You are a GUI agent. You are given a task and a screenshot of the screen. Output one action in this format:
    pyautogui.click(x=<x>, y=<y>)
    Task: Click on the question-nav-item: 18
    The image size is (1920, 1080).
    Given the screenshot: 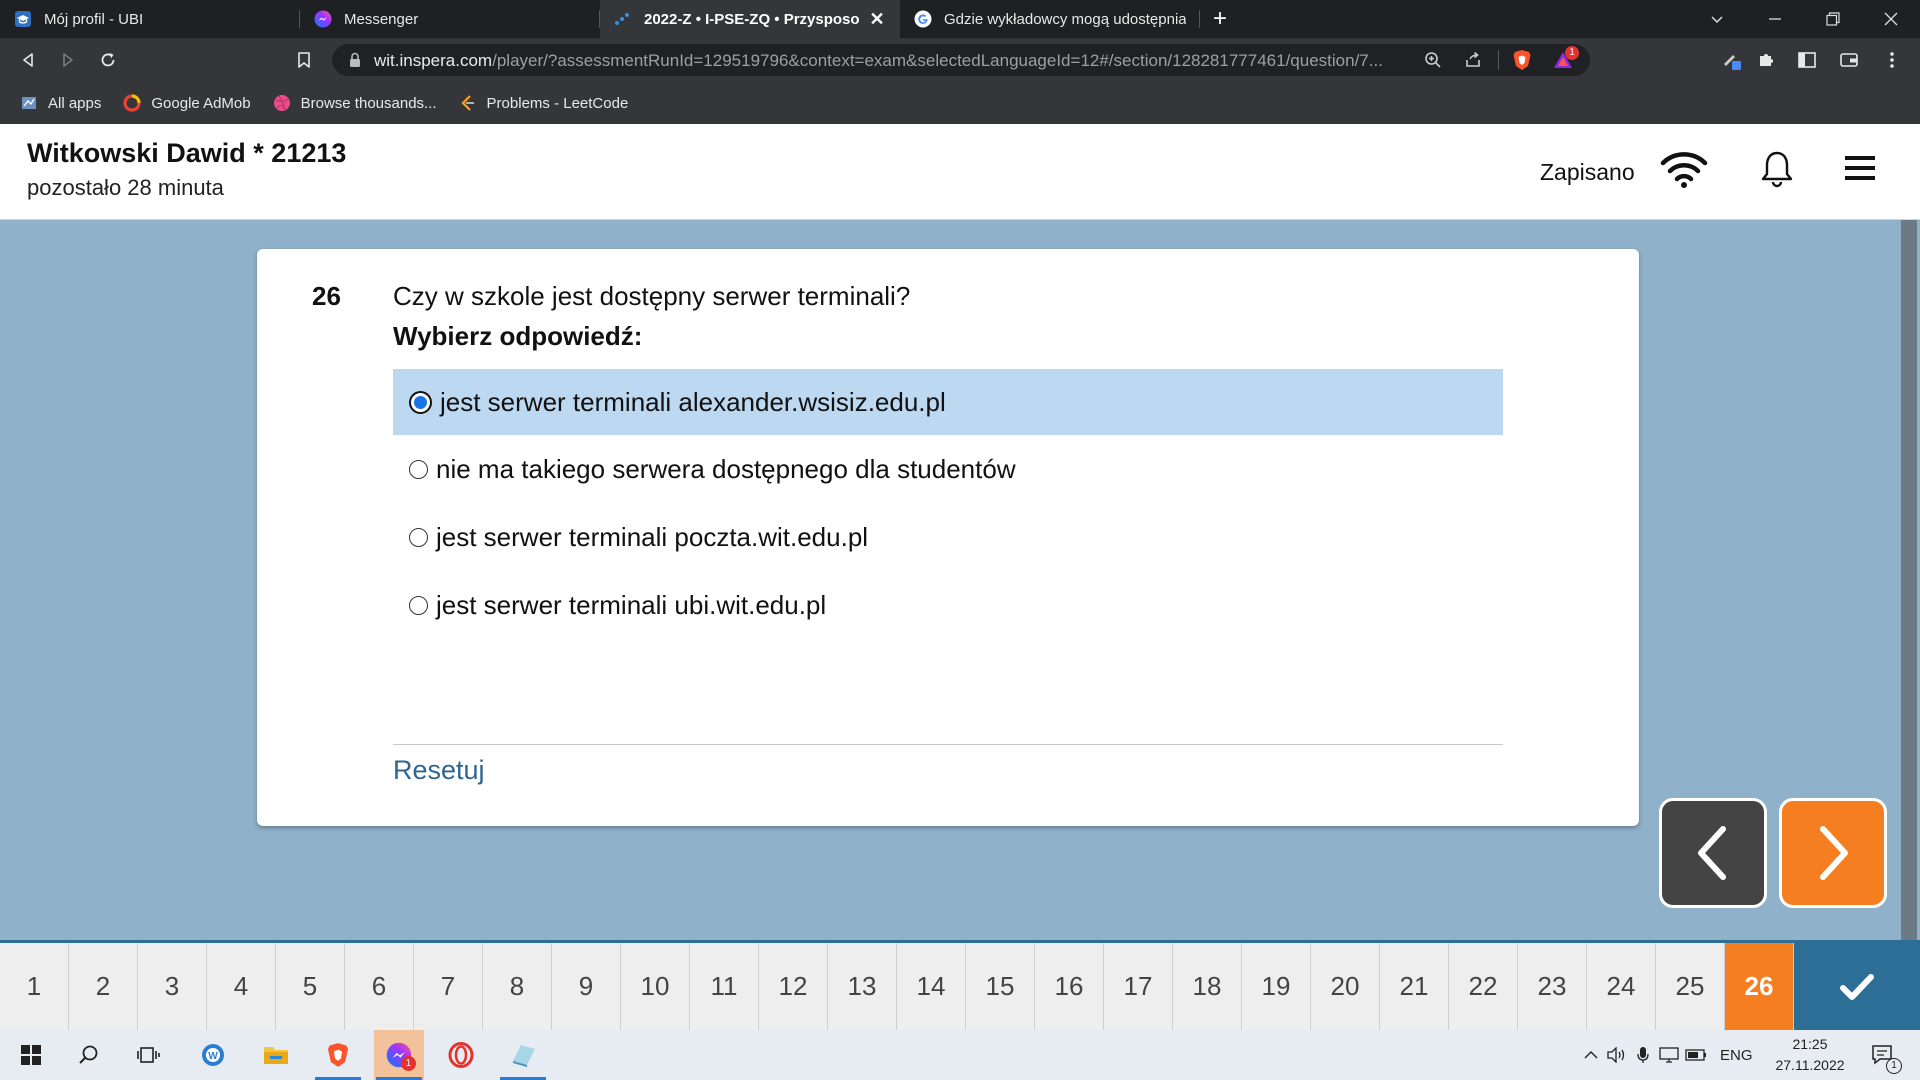 What is the action you would take?
    pyautogui.click(x=1207, y=986)
    